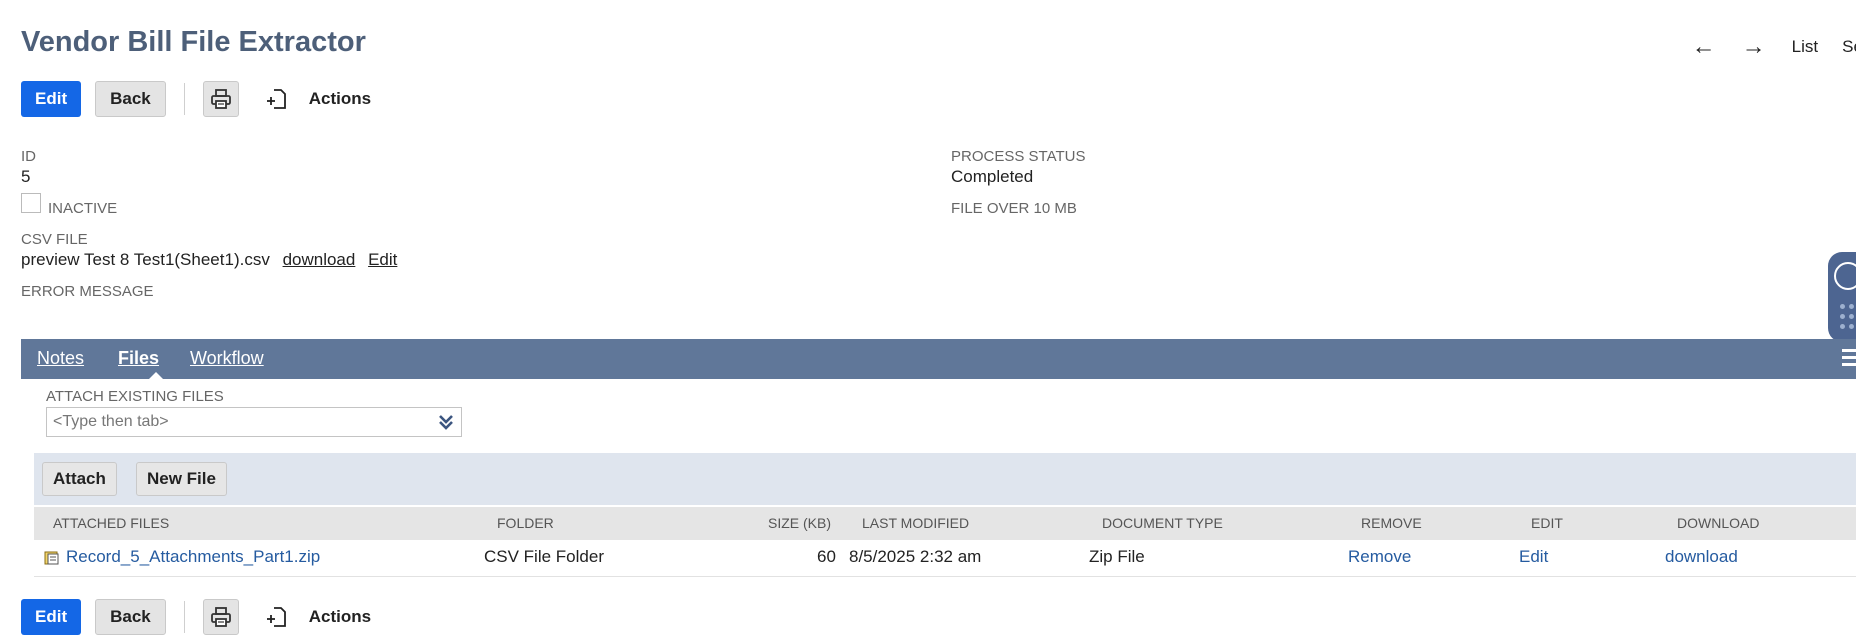 The image size is (1856, 644). What do you see at coordinates (1014, 208) in the screenshot?
I see `file-over-label: FILE OVER 10 MB` at bounding box center [1014, 208].